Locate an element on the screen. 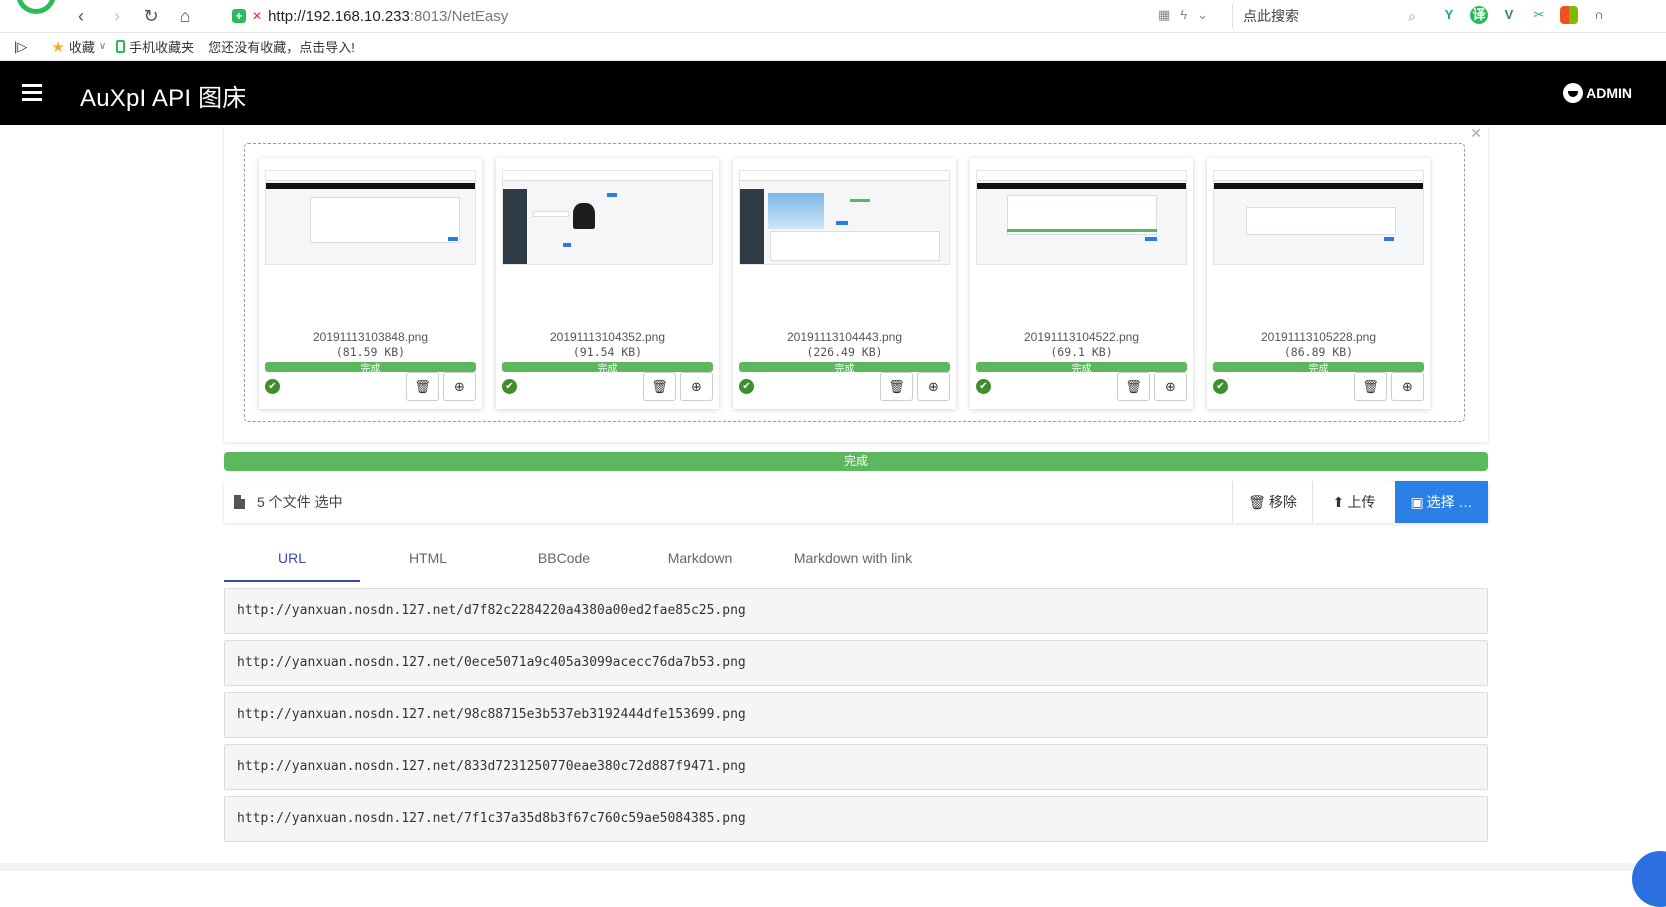 The height and width of the screenshot is (907, 1666). extension-scissors-icon: ✂ is located at coordinates (1539, 15).